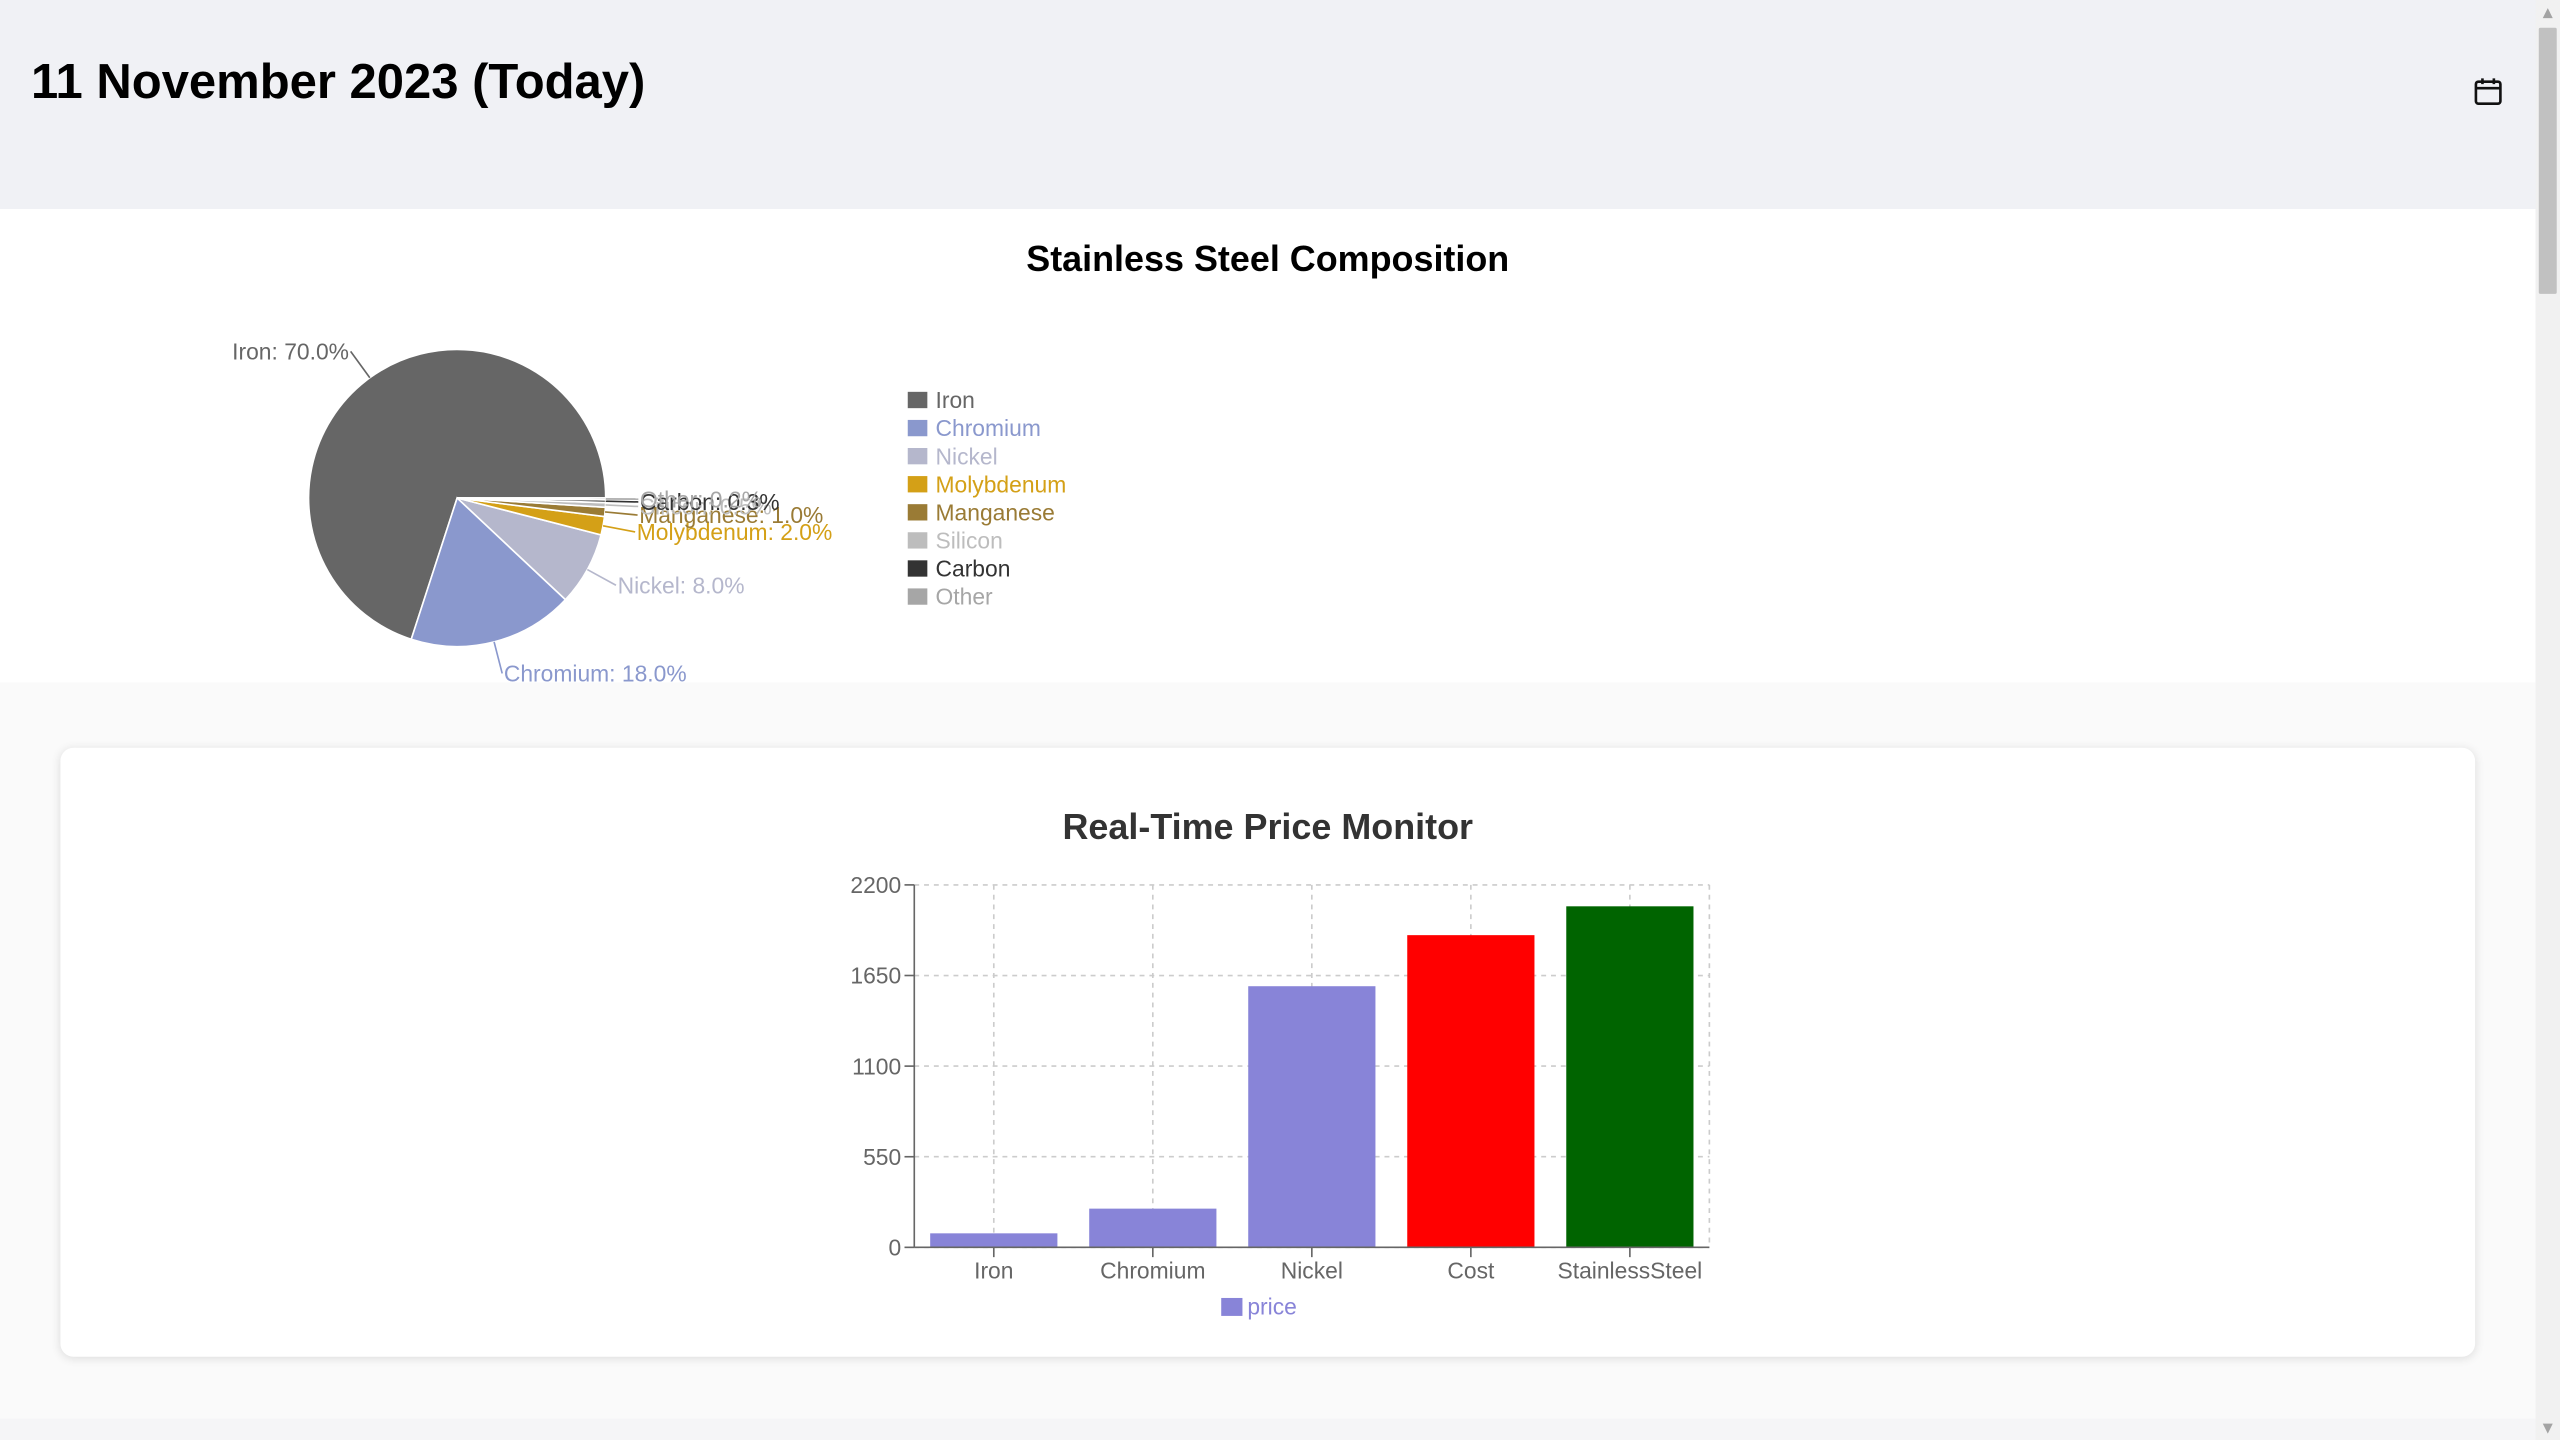 Image resolution: width=2560 pixels, height=1440 pixels. I want to click on legend-item-iron: Iron, so click(941, 400).